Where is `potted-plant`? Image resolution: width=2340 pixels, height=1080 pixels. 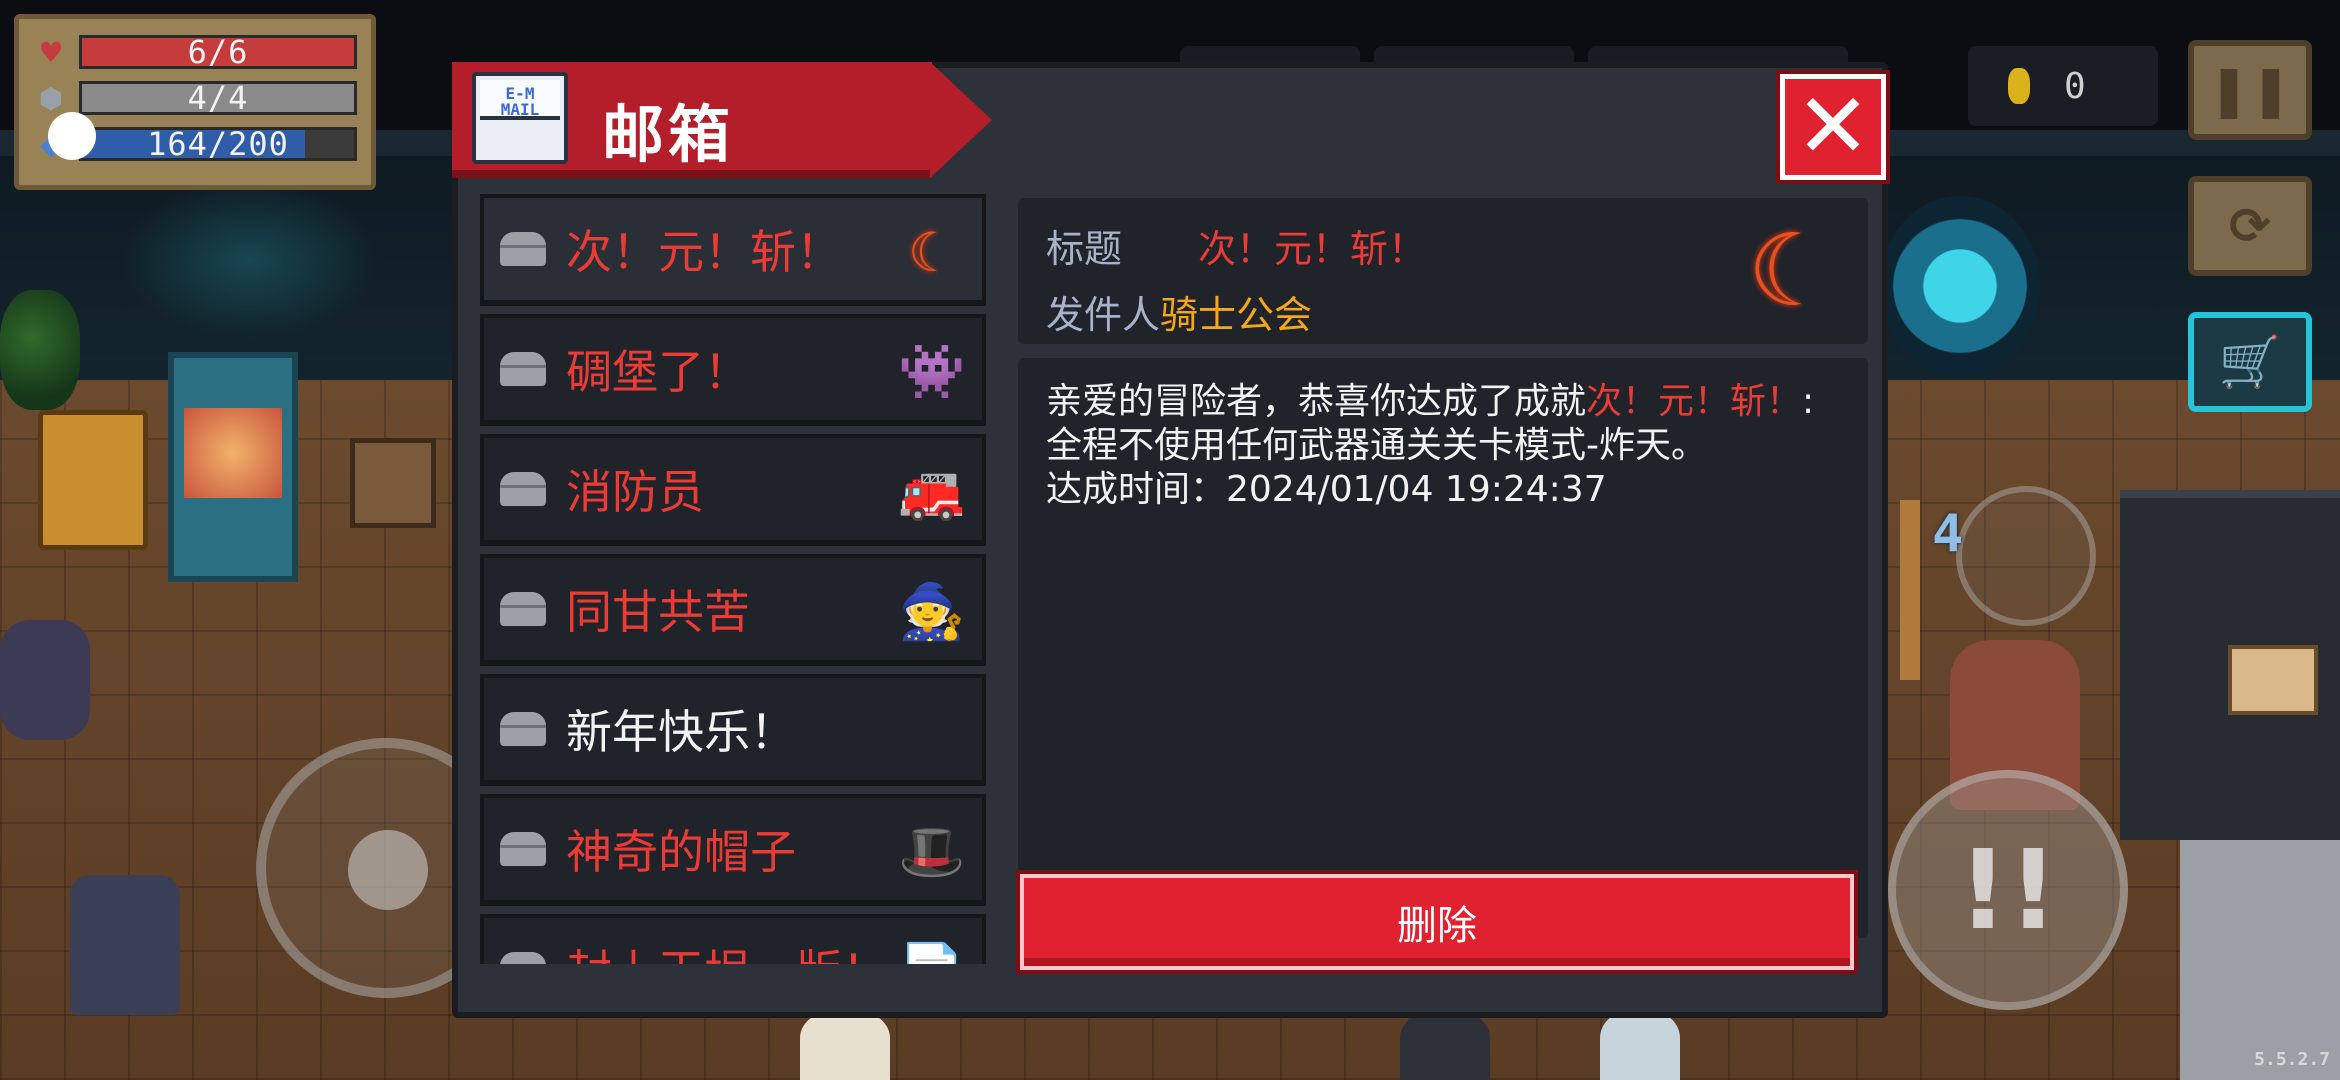 potted-plant is located at coordinates (40, 350).